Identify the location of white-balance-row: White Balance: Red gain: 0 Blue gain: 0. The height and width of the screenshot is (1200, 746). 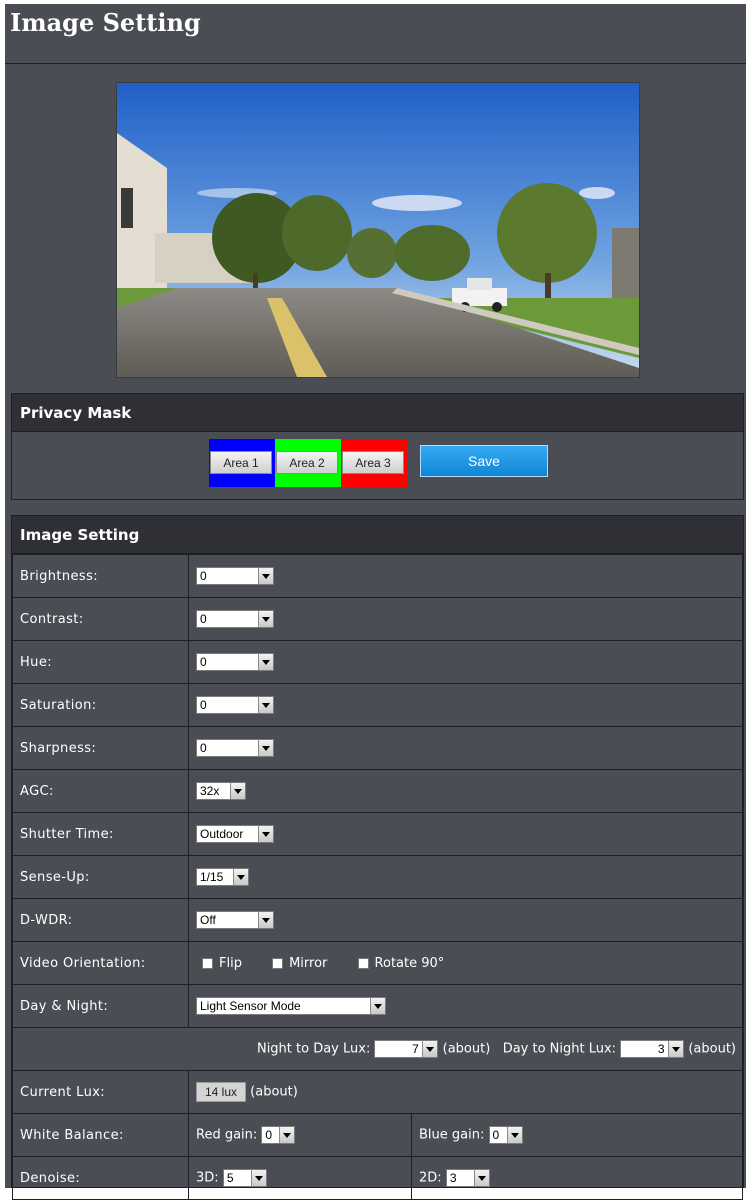
(377, 1135).